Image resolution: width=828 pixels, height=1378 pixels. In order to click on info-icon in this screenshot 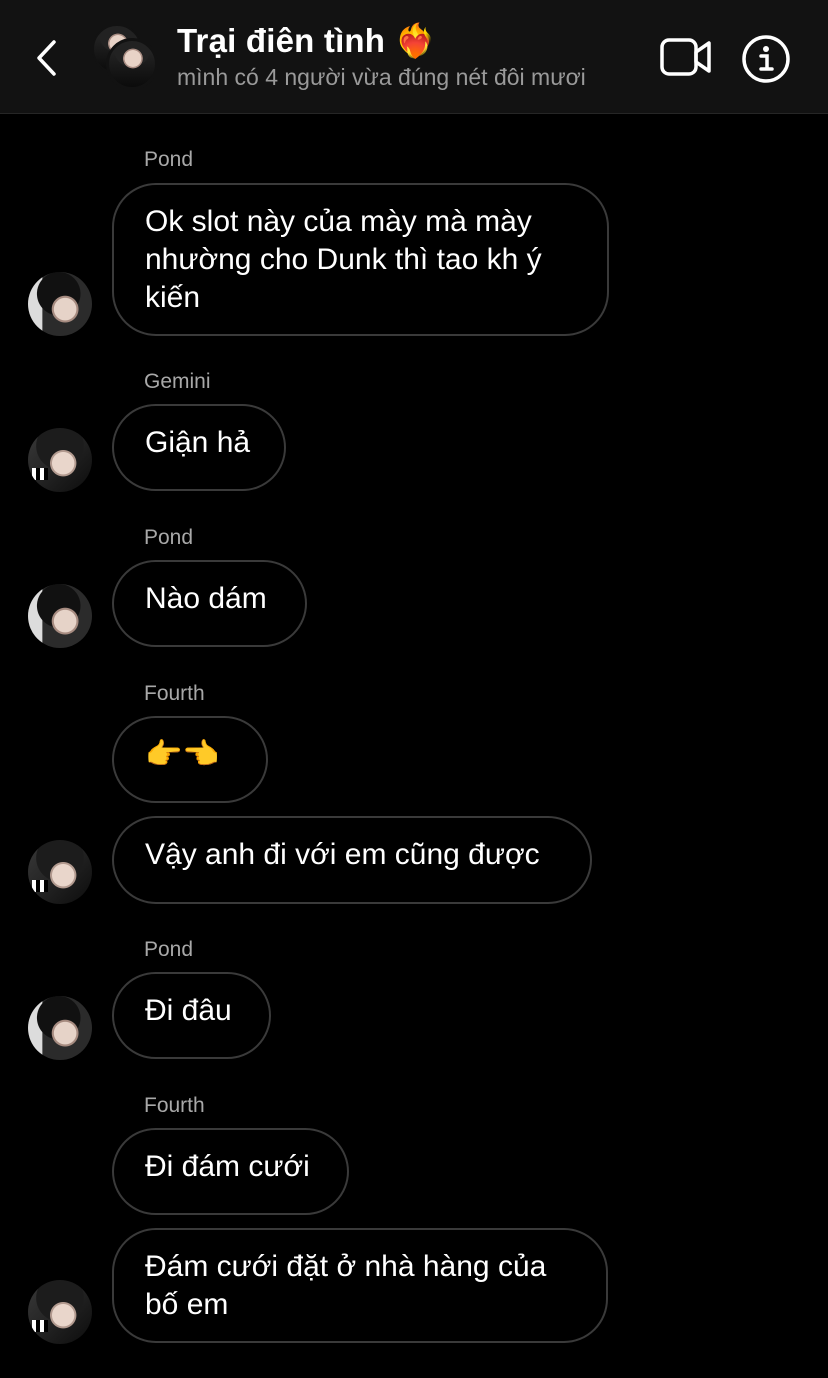, I will do `click(766, 59)`.